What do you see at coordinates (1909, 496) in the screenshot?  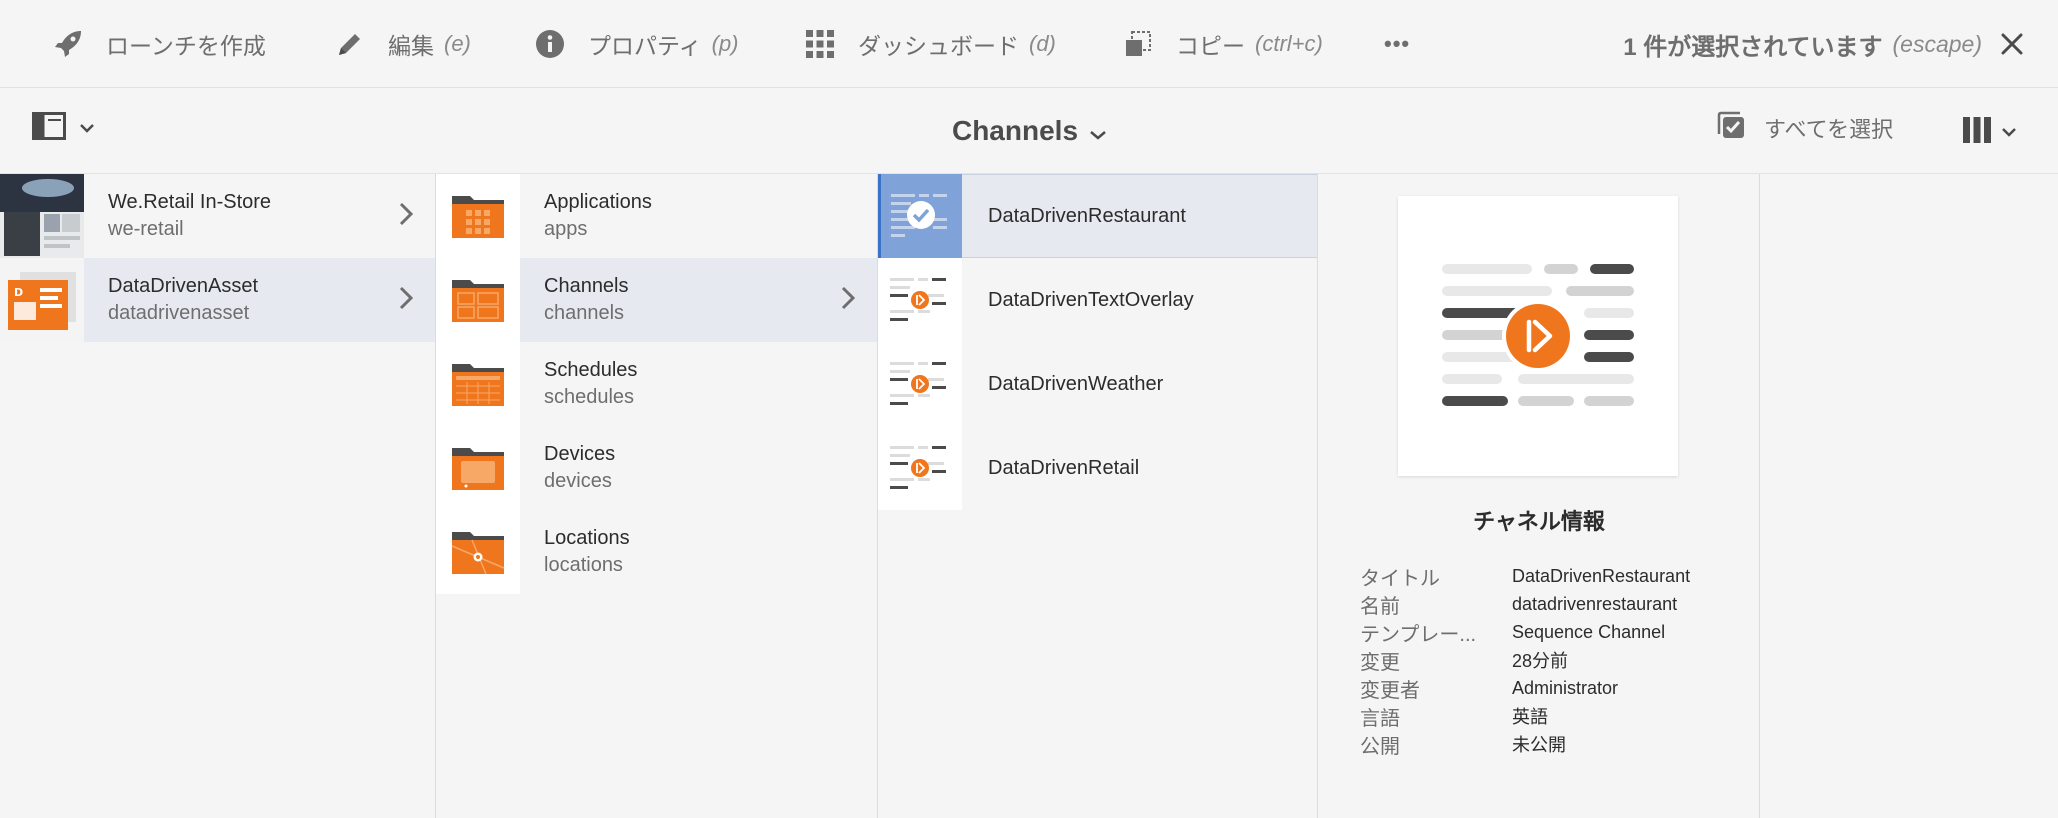 I see `empty-column` at bounding box center [1909, 496].